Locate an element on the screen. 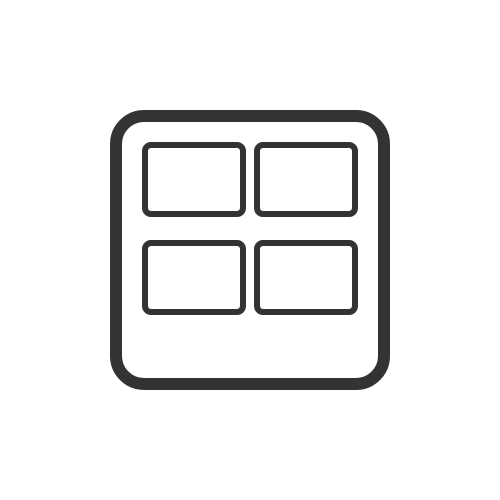 This screenshot has height=500, width=500. tile-bottom-left is located at coordinates (194, 277).